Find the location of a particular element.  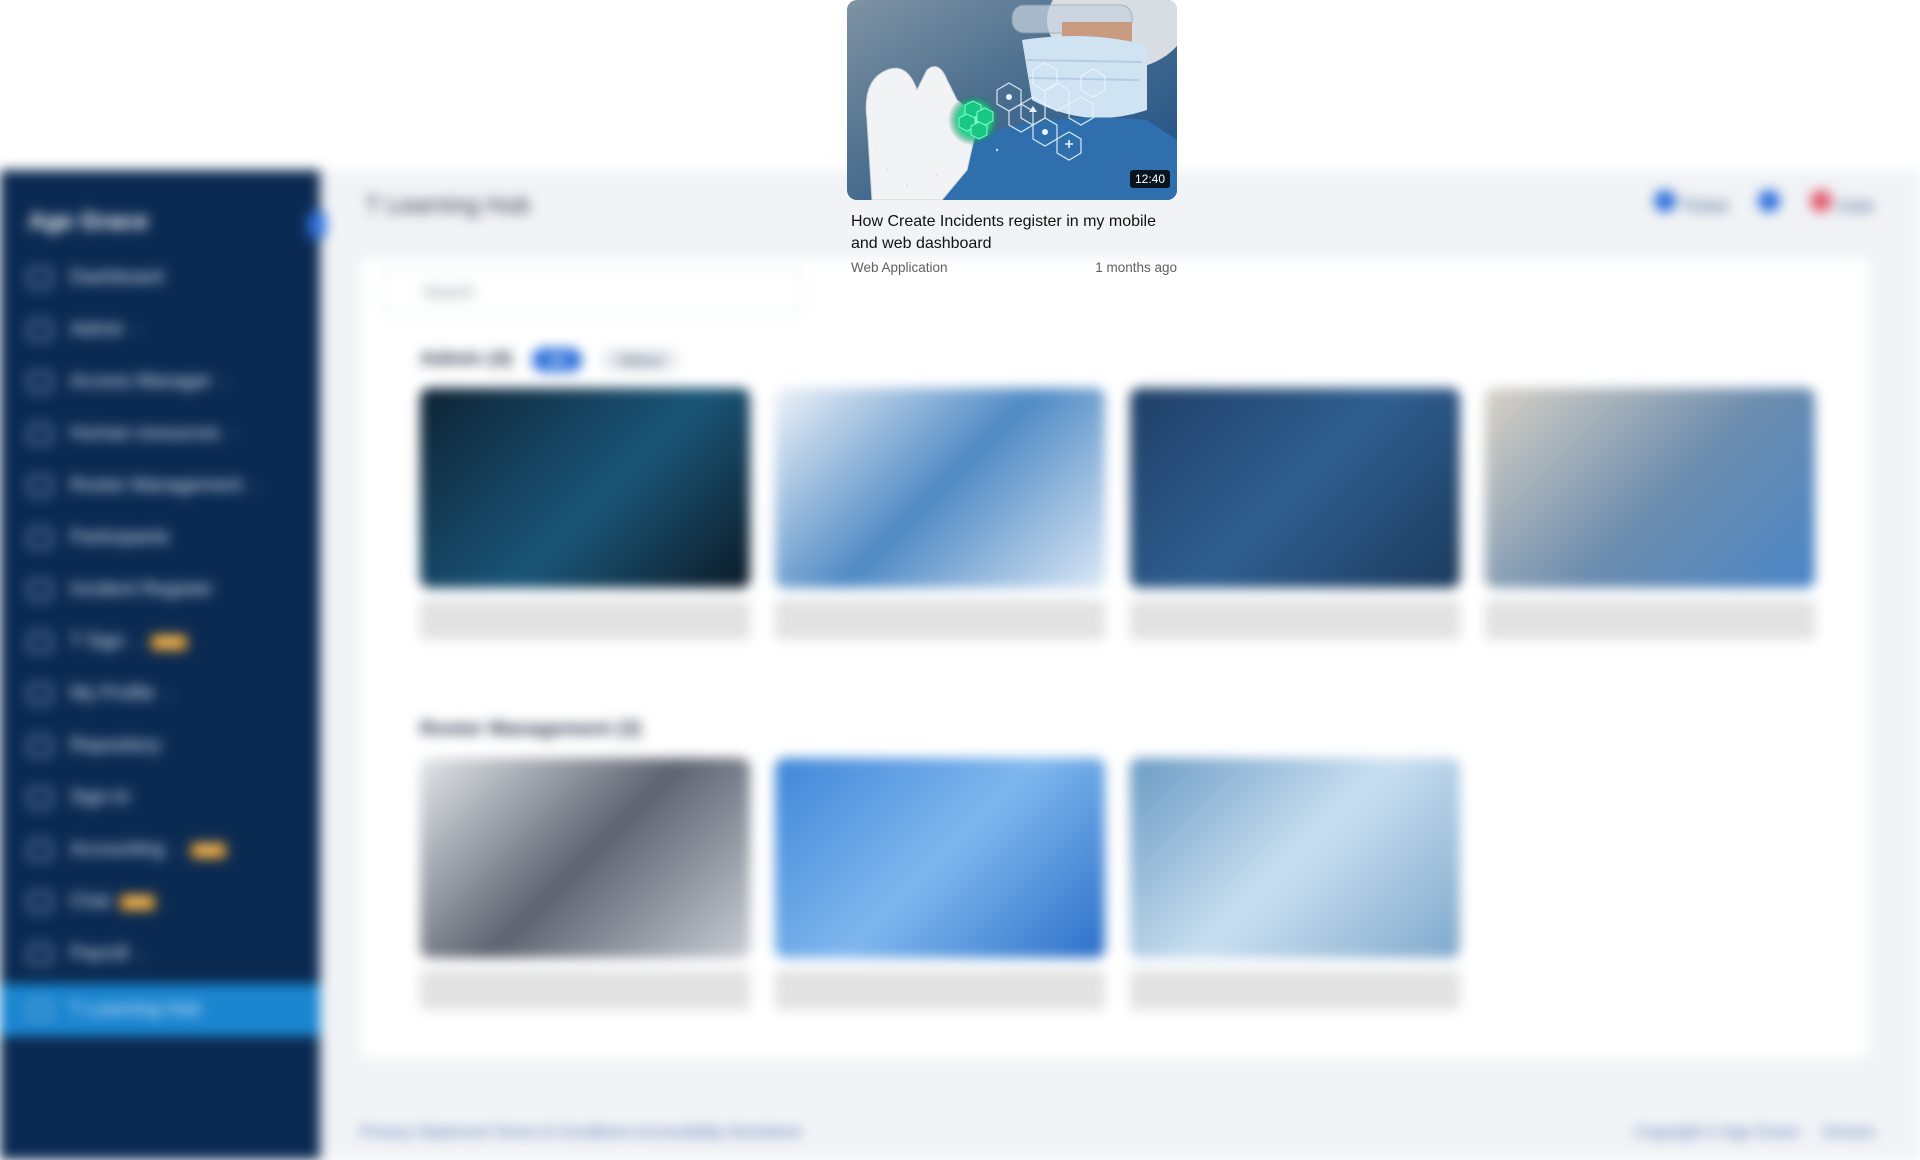

sidebar-item-label: Admin is located at coordinates (97, 329).